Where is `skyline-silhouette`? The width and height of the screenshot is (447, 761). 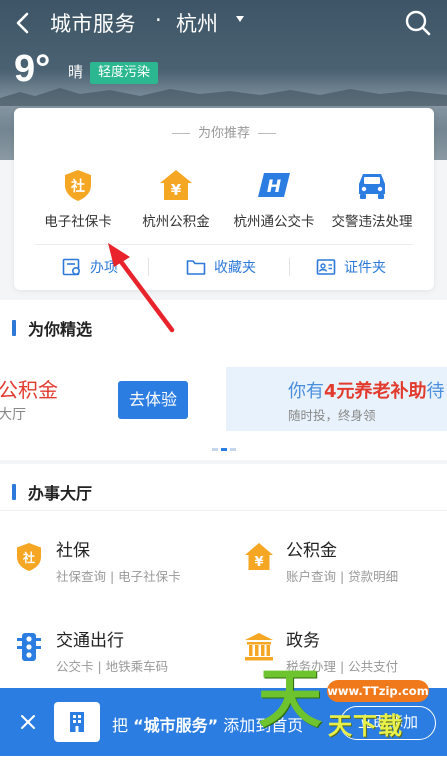
skyline-silhouette is located at coordinates (223, 97).